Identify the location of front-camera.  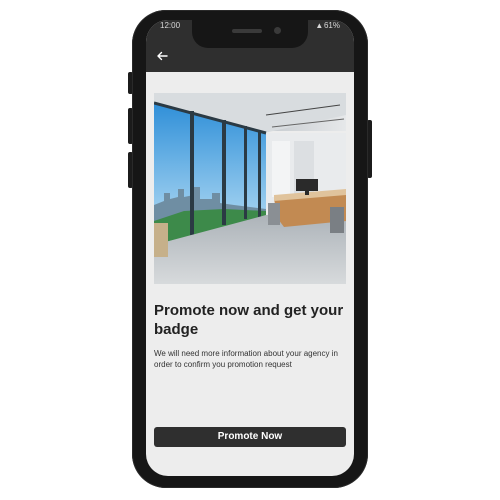
(277, 30).